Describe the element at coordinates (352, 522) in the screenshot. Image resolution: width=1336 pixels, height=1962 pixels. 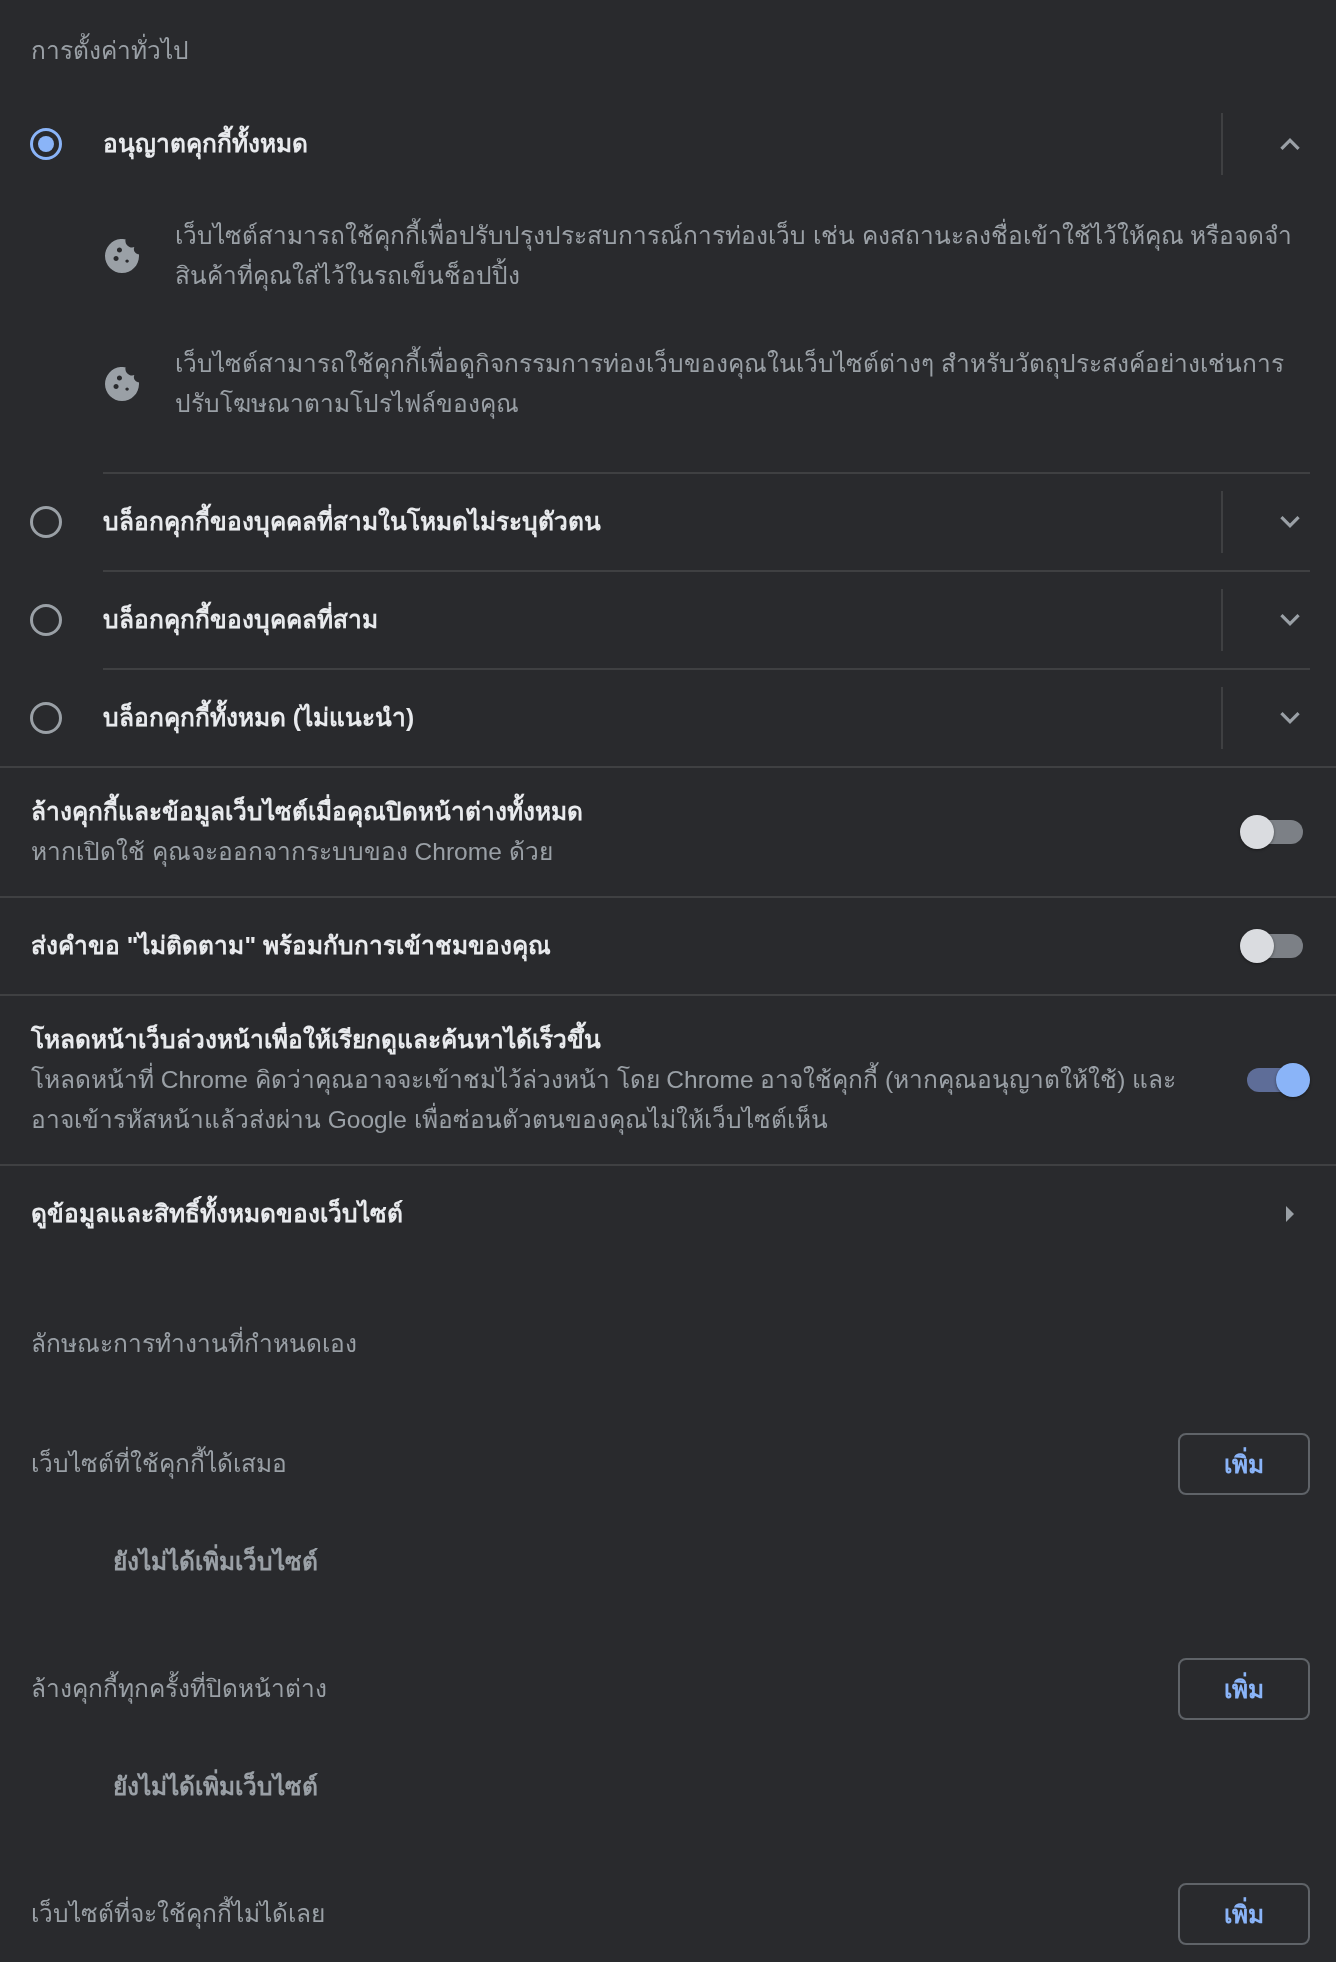
I see `option-label: บล็อกคุกกี้ของบุคคลที่สามในโหมดไม่ระบุตัวตน` at that location.